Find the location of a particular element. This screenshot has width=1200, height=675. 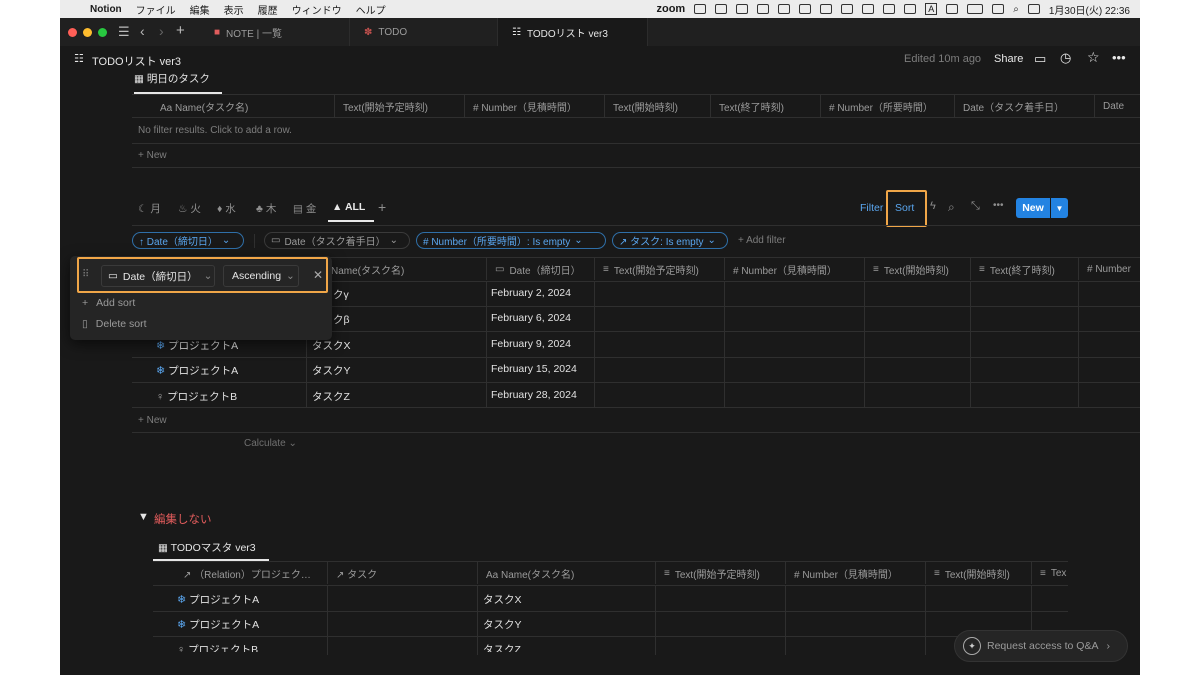

date-cell: February 28, 2024 is located at coordinates (534, 395).